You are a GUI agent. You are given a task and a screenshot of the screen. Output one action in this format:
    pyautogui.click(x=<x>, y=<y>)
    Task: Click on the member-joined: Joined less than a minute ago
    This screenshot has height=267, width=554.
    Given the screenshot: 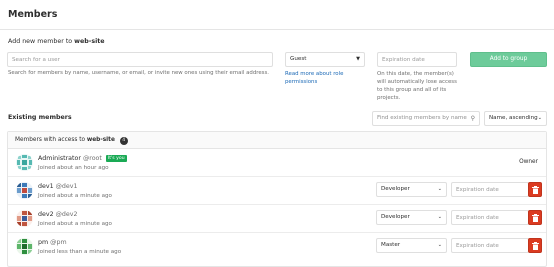 What is the action you would take?
    pyautogui.click(x=80, y=252)
    